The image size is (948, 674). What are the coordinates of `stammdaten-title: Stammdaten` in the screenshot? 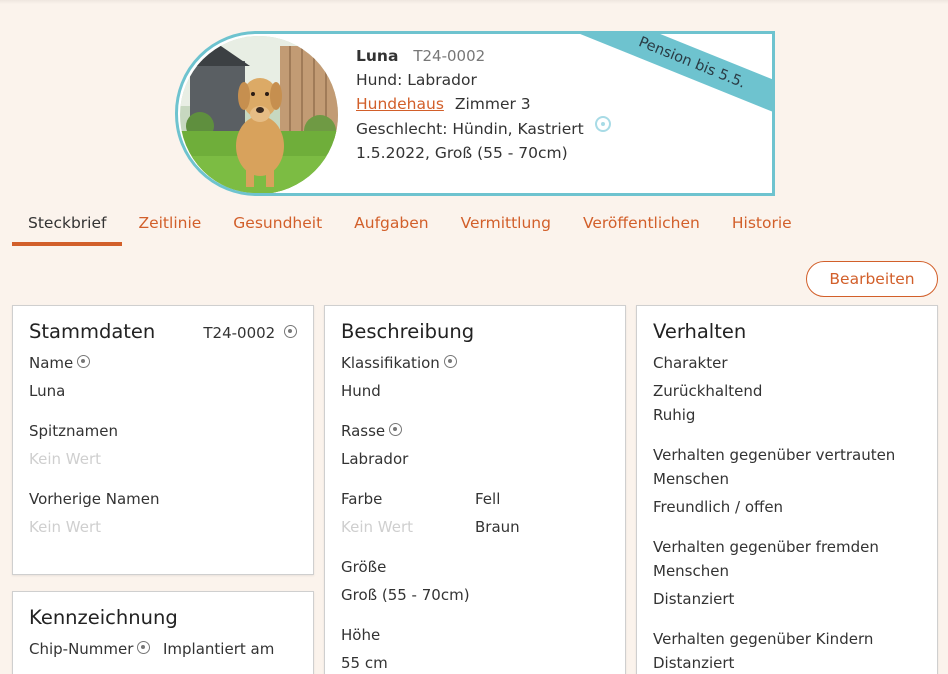 It's located at (92, 331).